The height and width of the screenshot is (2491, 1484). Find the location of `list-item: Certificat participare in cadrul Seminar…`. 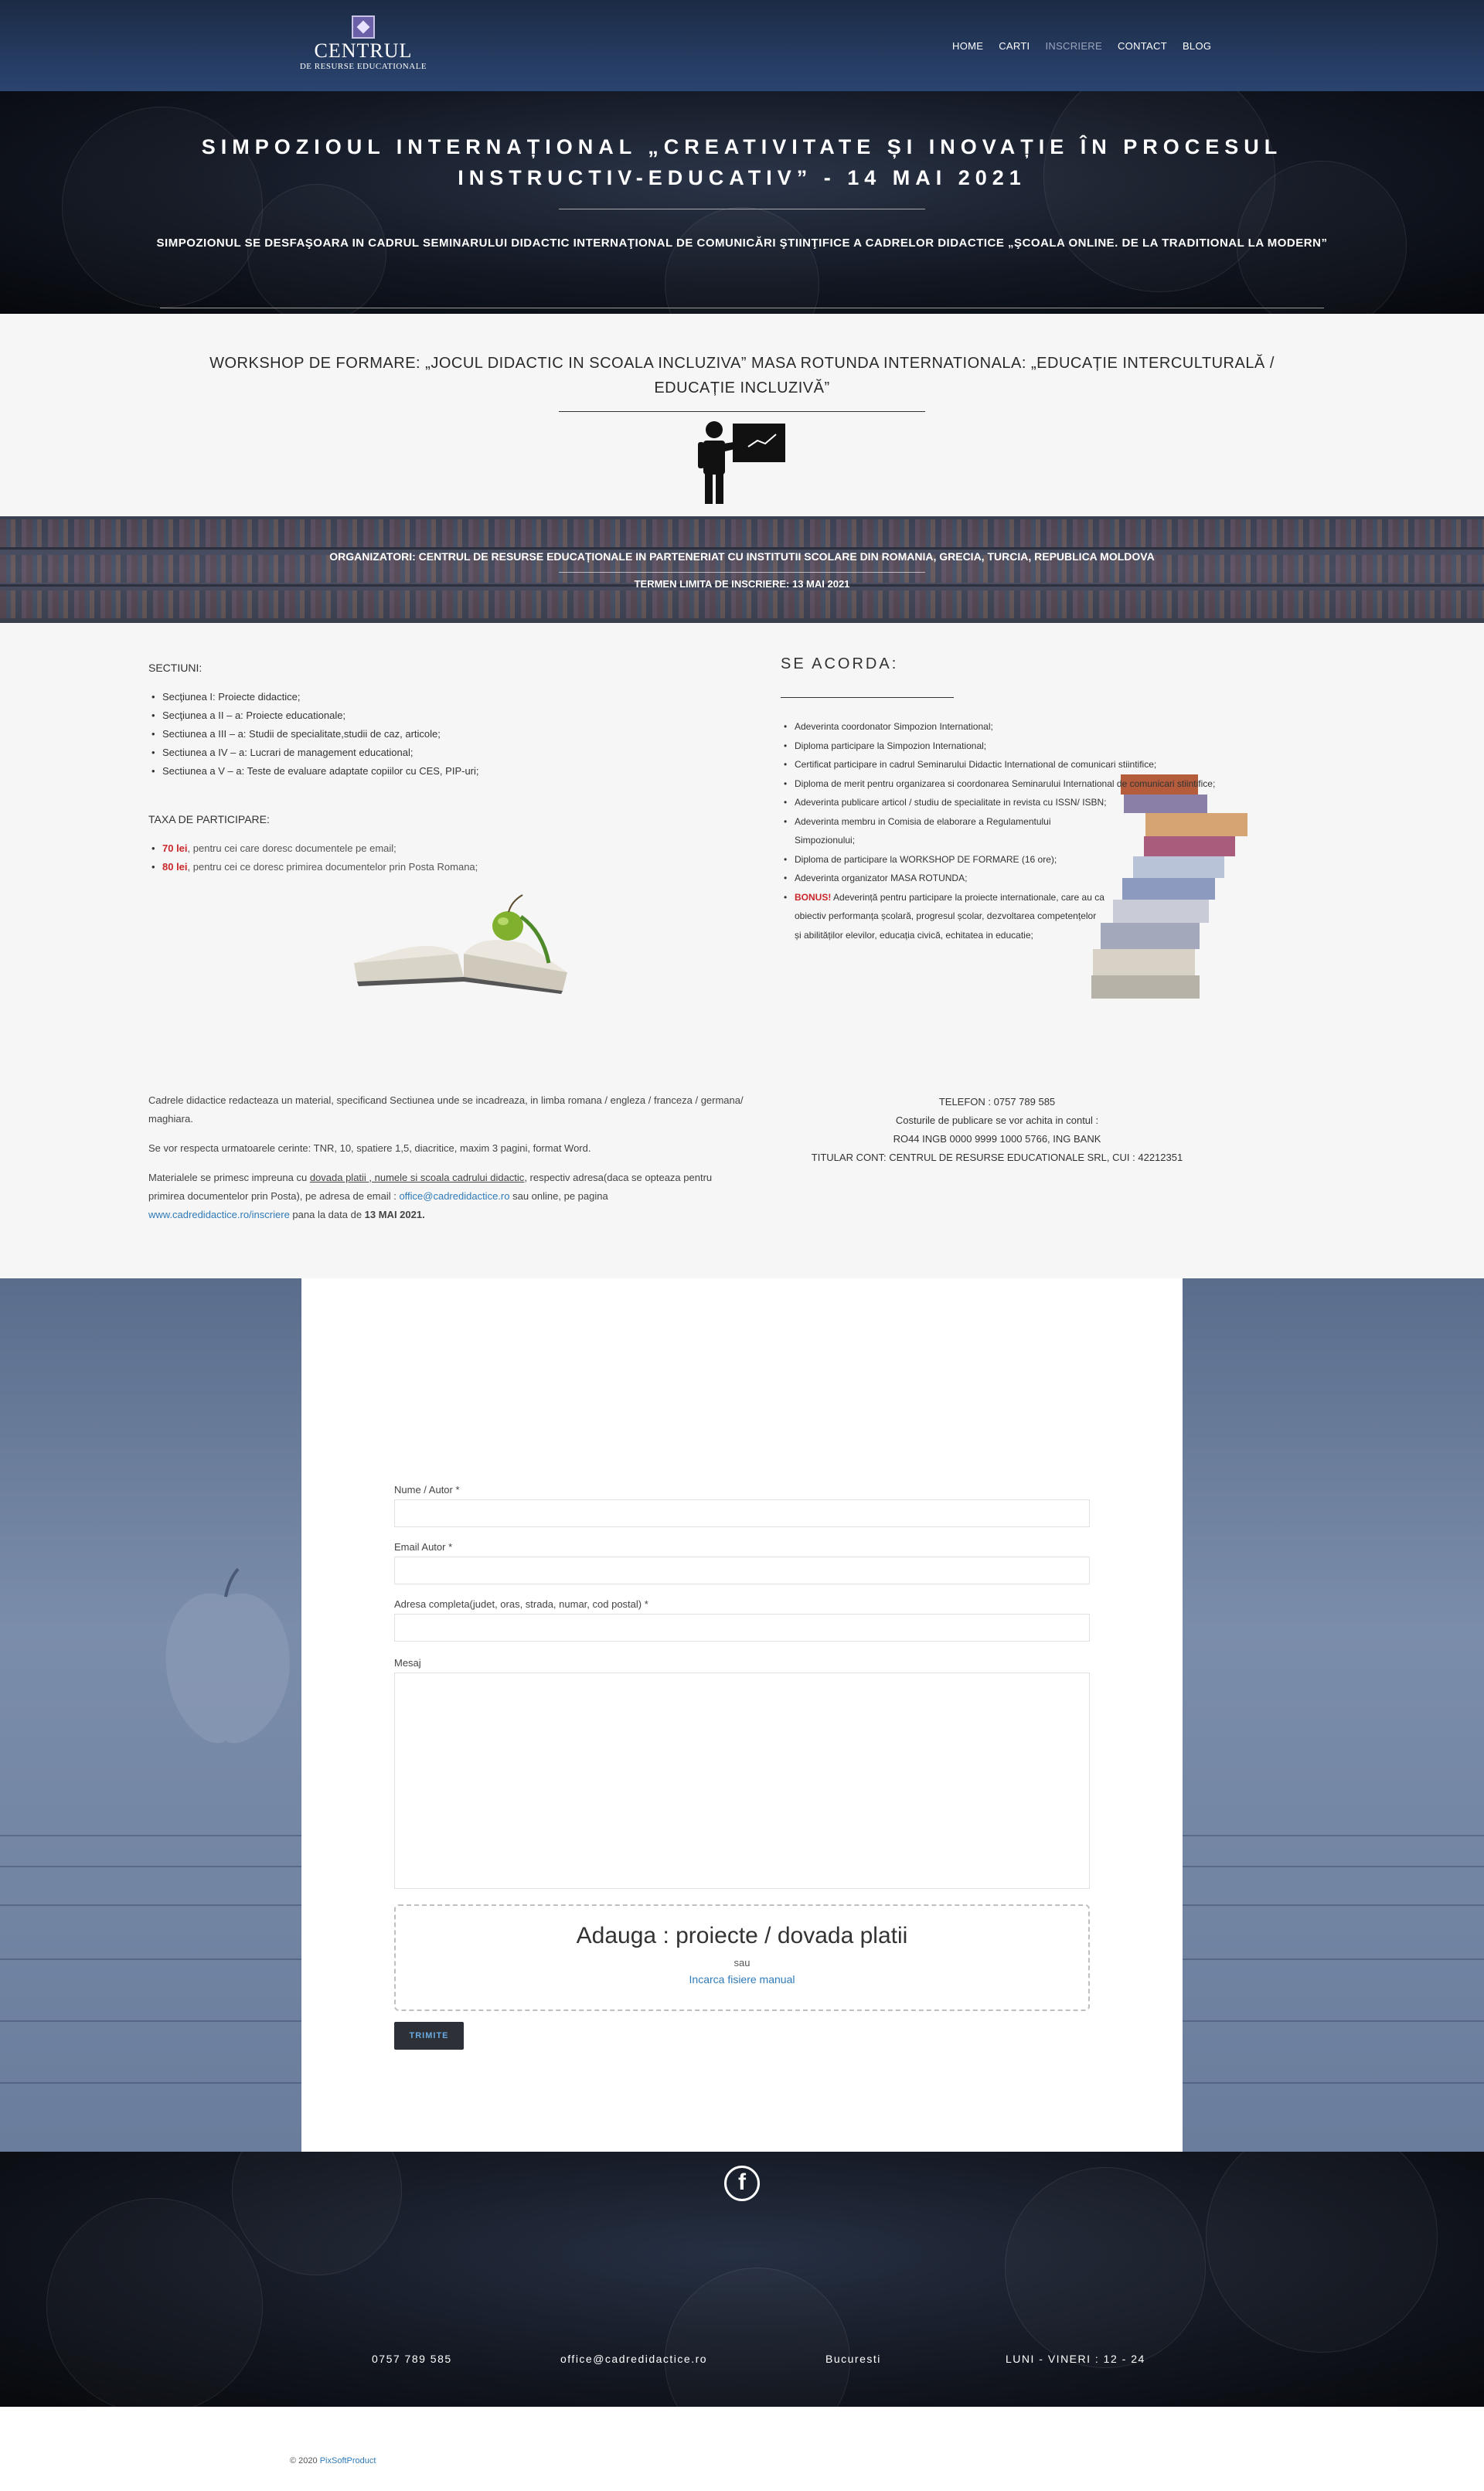

list-item: Certificat participare in cadrul Seminar… is located at coordinates (1051, 764).